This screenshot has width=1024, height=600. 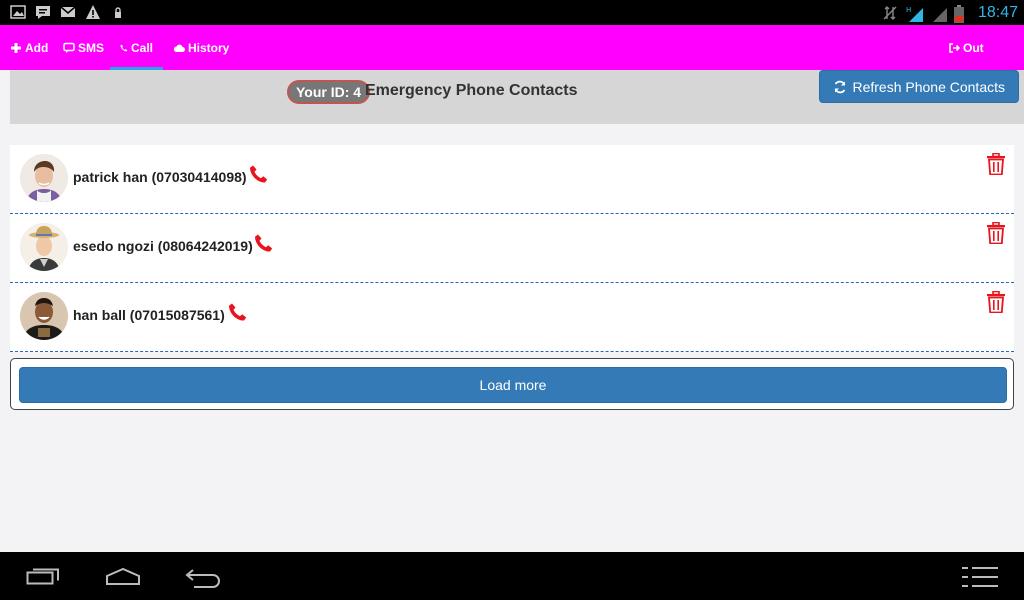 I want to click on nav-history: History, so click(x=201, y=47).